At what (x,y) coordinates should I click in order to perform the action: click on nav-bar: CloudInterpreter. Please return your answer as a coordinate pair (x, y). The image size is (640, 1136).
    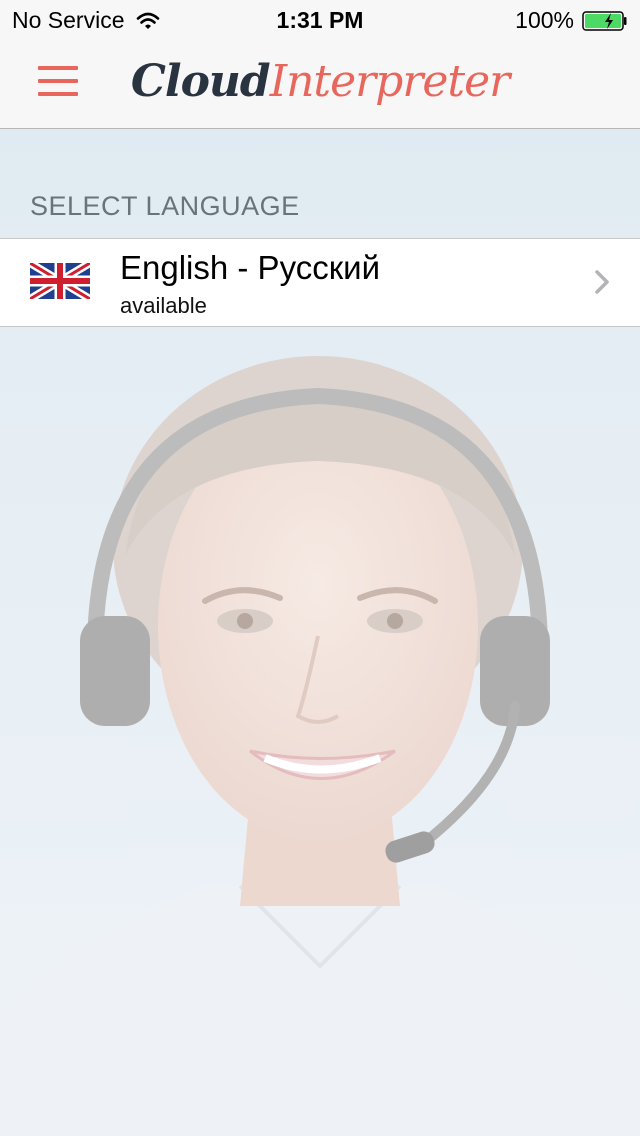
    Looking at the image, I should click on (320, 84).